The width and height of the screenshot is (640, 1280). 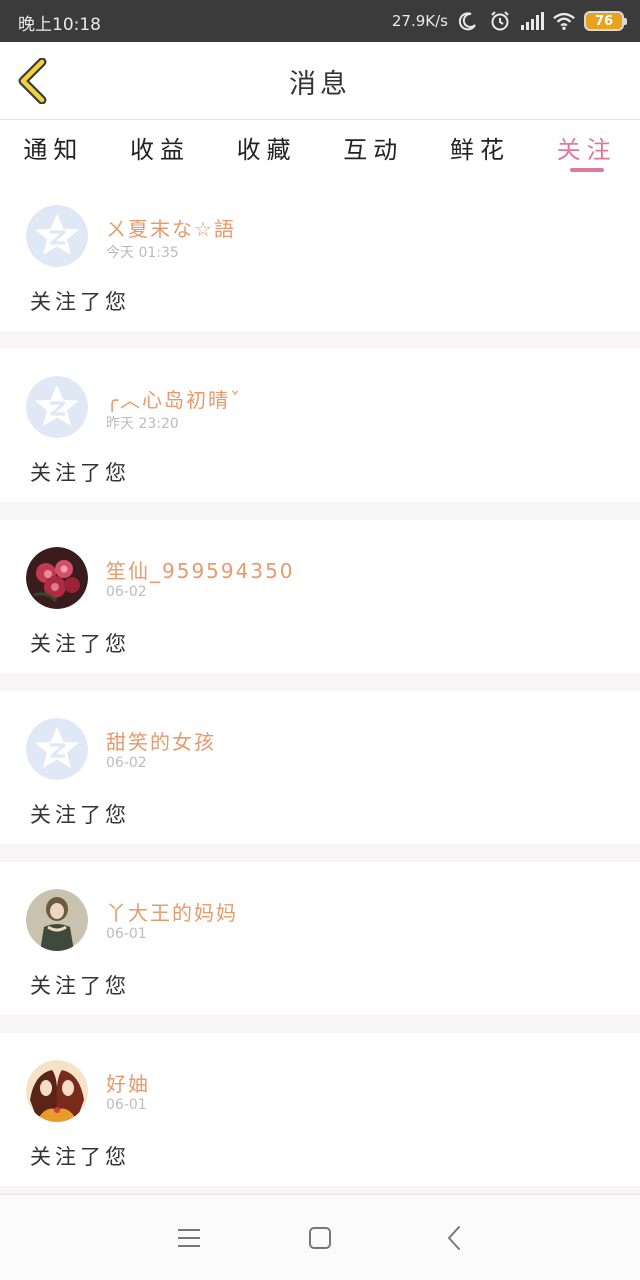 What do you see at coordinates (373, 149) in the screenshot?
I see `tab-interaction: 互动` at bounding box center [373, 149].